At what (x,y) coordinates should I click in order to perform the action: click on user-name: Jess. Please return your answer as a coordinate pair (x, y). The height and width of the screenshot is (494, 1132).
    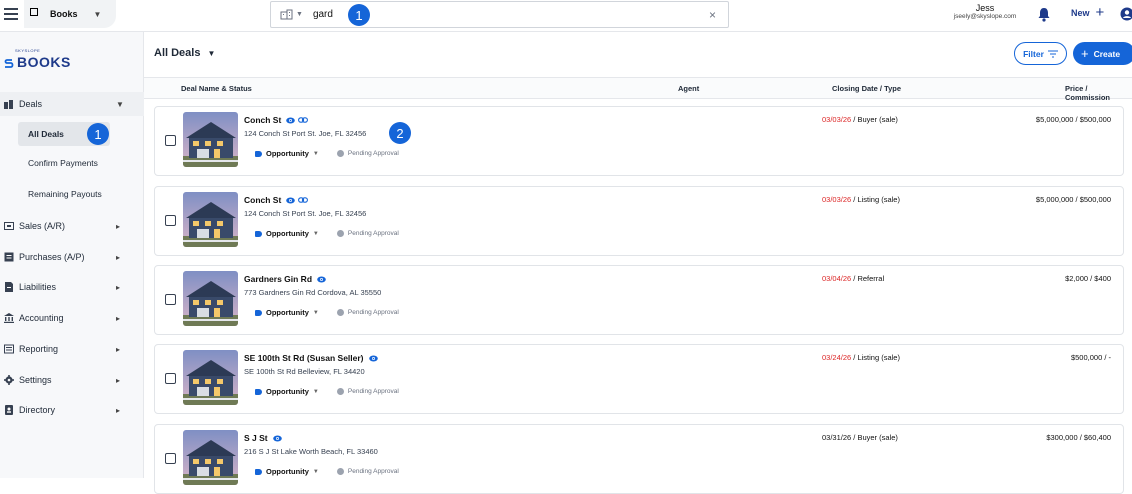
    Looking at the image, I should click on (985, 8).